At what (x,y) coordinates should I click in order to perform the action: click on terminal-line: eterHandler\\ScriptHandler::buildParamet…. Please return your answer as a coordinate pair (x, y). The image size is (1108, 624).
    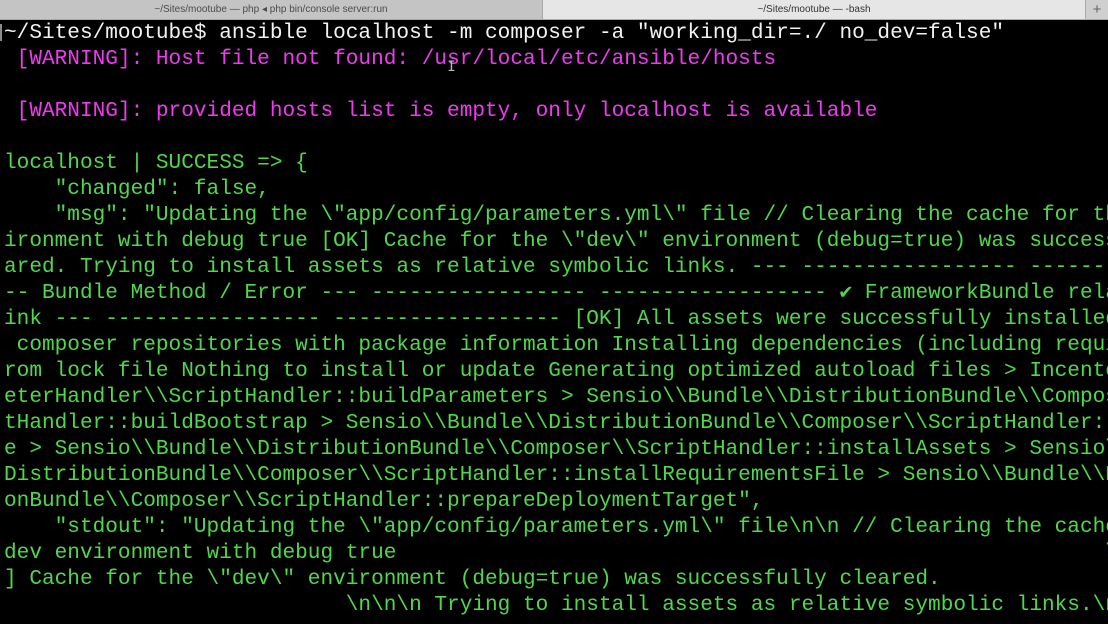
    Looking at the image, I should click on (556, 397).